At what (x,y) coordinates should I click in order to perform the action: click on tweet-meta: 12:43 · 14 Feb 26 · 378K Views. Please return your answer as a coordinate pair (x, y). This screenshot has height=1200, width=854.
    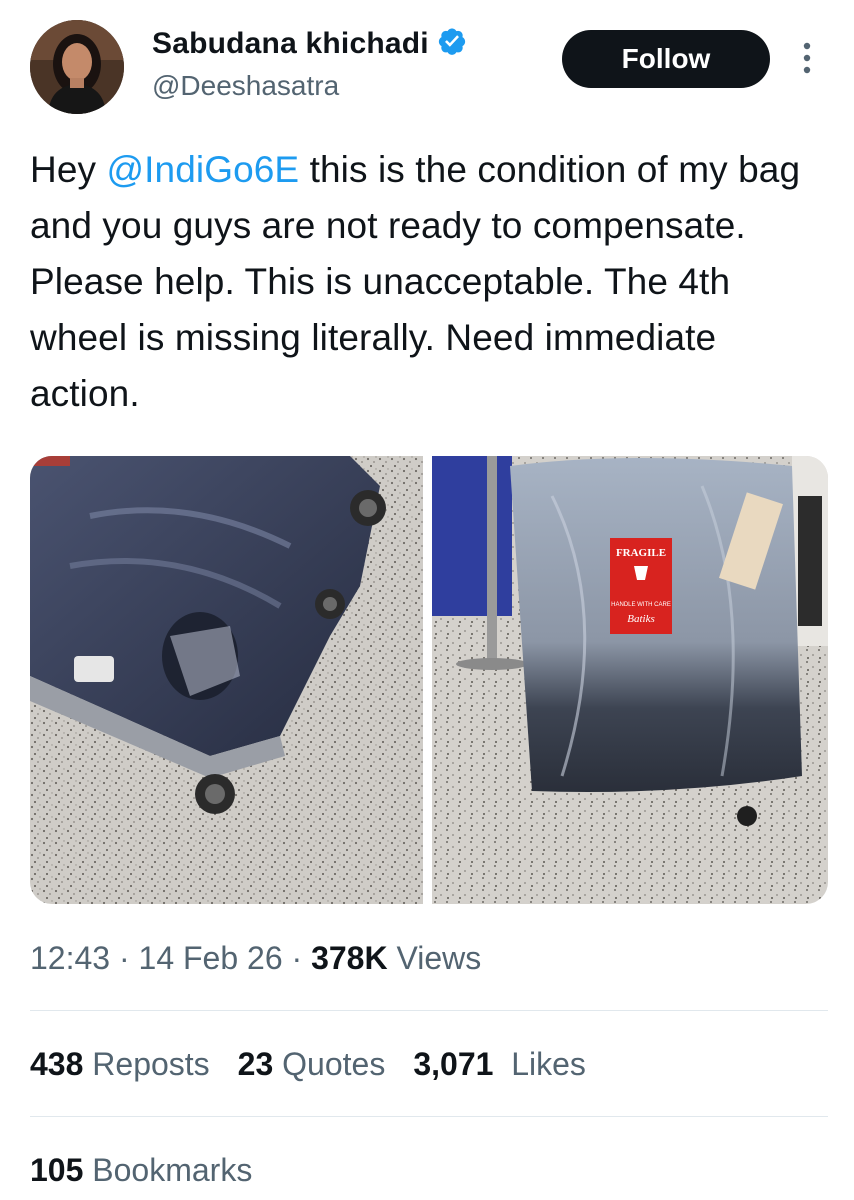
    Looking at the image, I should click on (255, 958).